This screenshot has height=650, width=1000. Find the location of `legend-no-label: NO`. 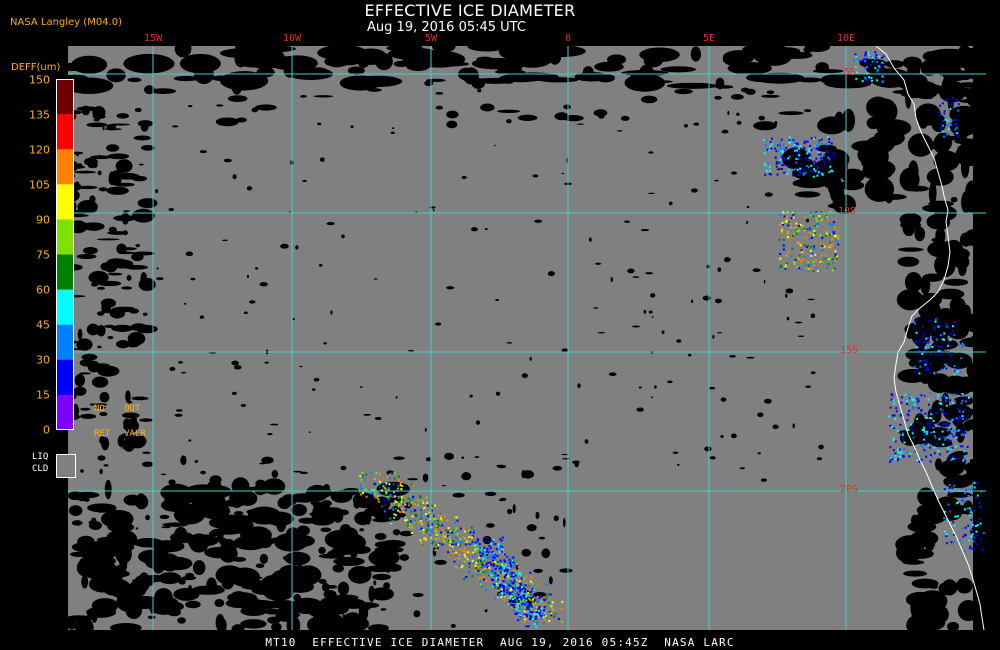

legend-no-label: NO is located at coordinates (99, 409).